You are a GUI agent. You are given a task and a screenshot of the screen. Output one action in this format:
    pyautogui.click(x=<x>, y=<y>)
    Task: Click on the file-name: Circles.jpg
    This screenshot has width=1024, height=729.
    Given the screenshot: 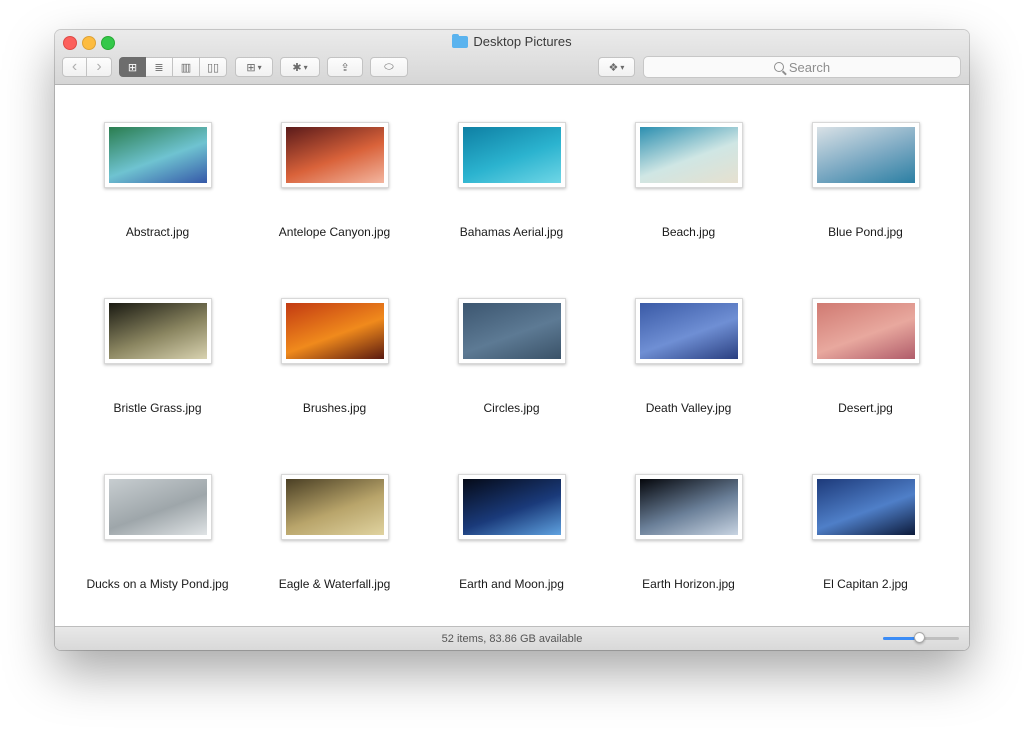 What is the action you would take?
    pyautogui.click(x=512, y=408)
    